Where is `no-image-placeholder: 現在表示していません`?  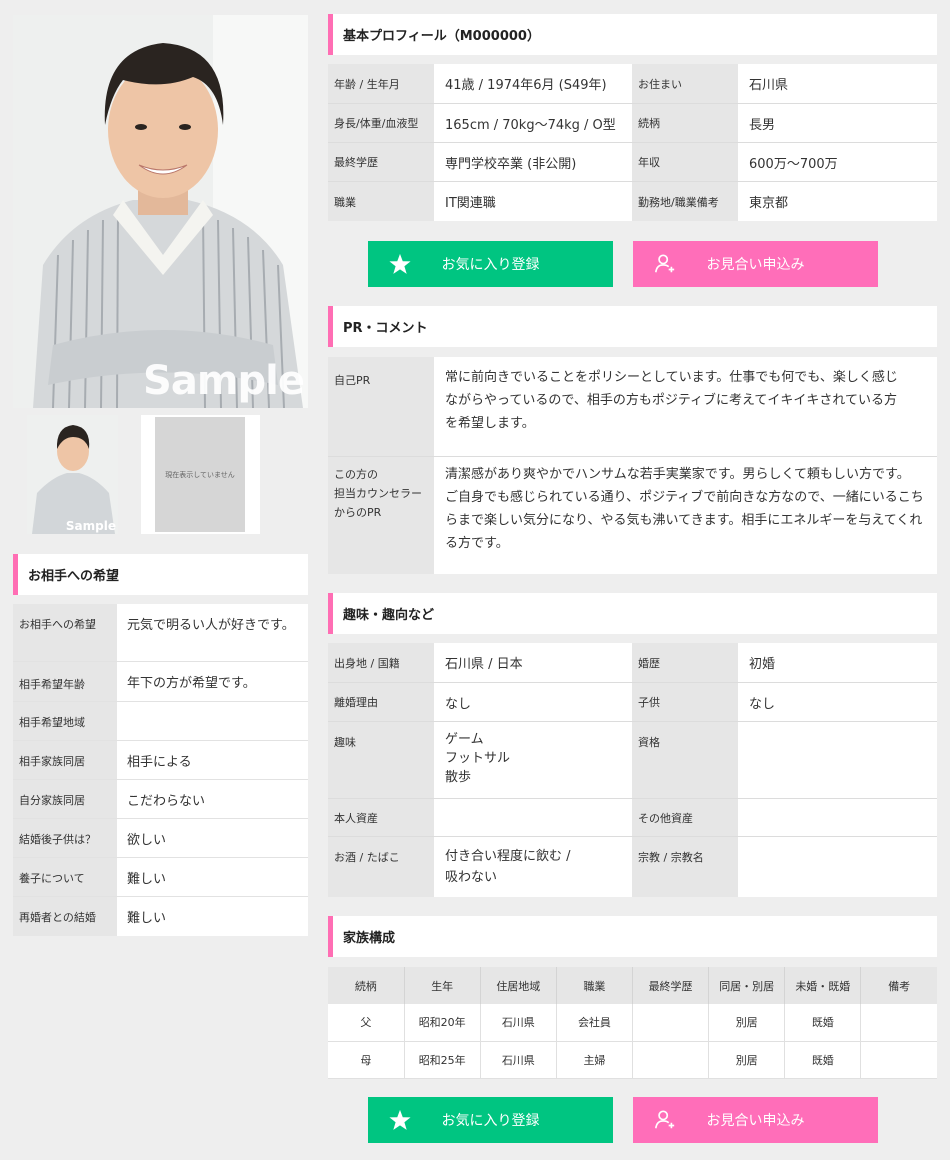
no-image-placeholder: 現在表示していません is located at coordinates (200, 474).